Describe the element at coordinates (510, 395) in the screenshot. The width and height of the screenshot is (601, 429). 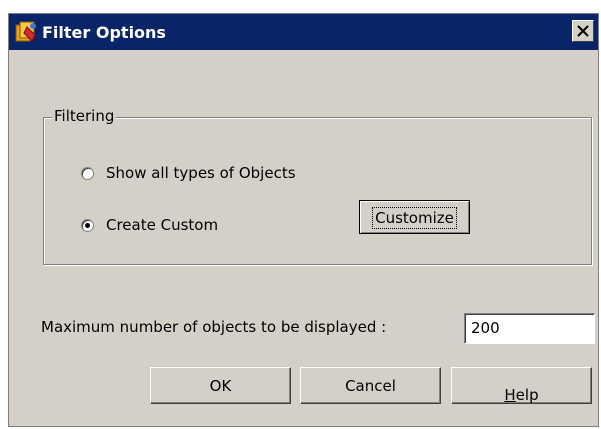
I see `help-mnemonic: H` at that location.